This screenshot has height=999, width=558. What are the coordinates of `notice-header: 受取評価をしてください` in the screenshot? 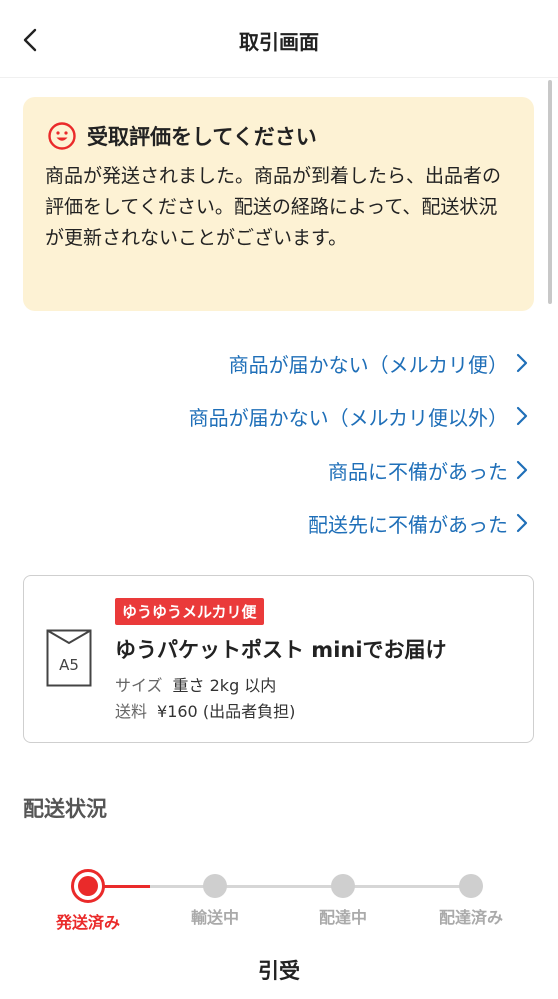 It's located at (278, 136).